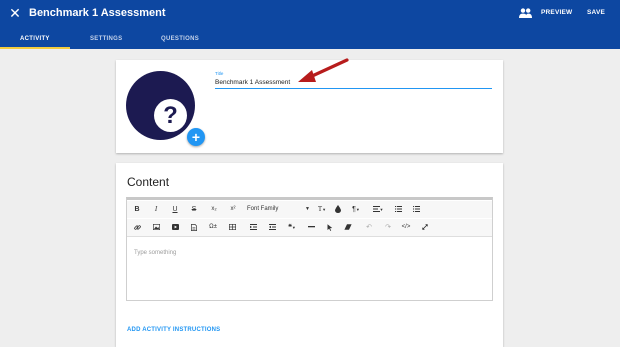  What do you see at coordinates (194, 227) in the screenshot?
I see `file-icon` at bounding box center [194, 227].